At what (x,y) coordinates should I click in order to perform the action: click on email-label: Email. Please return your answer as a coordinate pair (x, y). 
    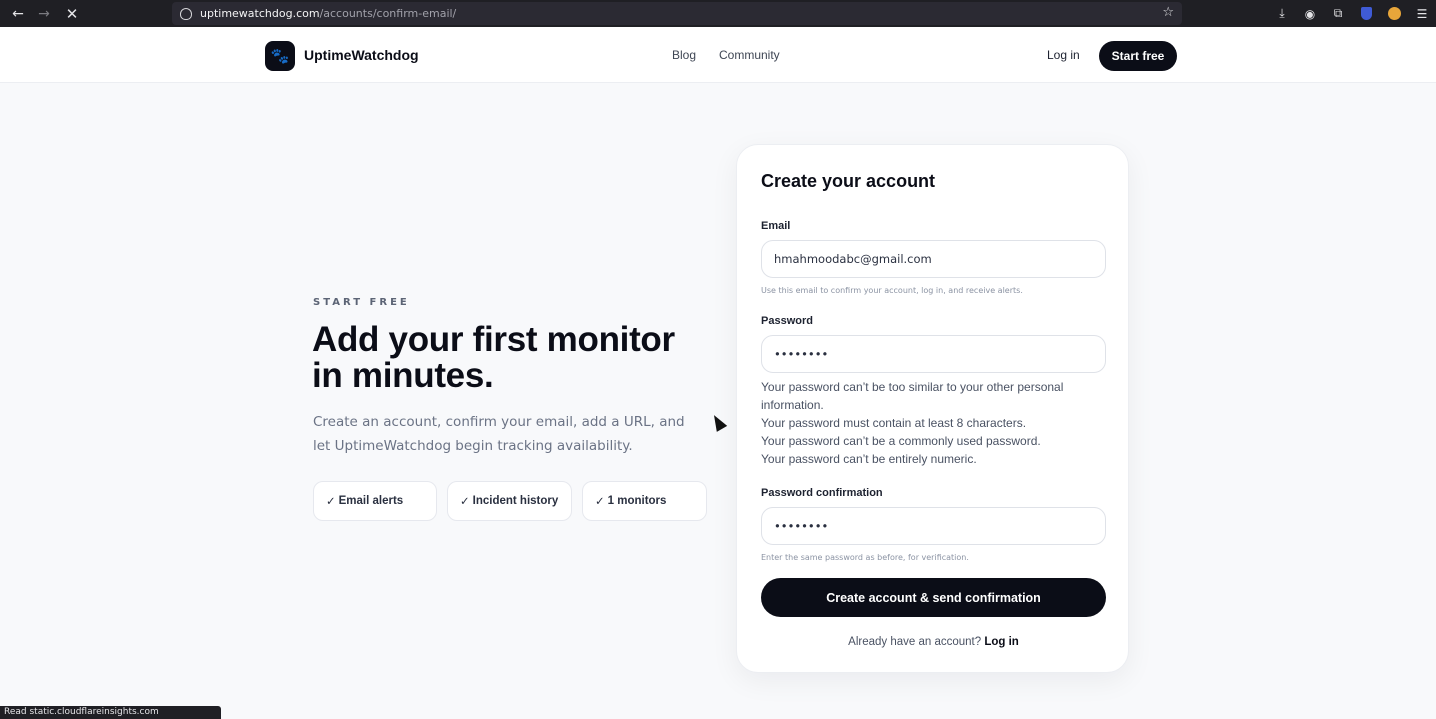
    Looking at the image, I should click on (776, 226).